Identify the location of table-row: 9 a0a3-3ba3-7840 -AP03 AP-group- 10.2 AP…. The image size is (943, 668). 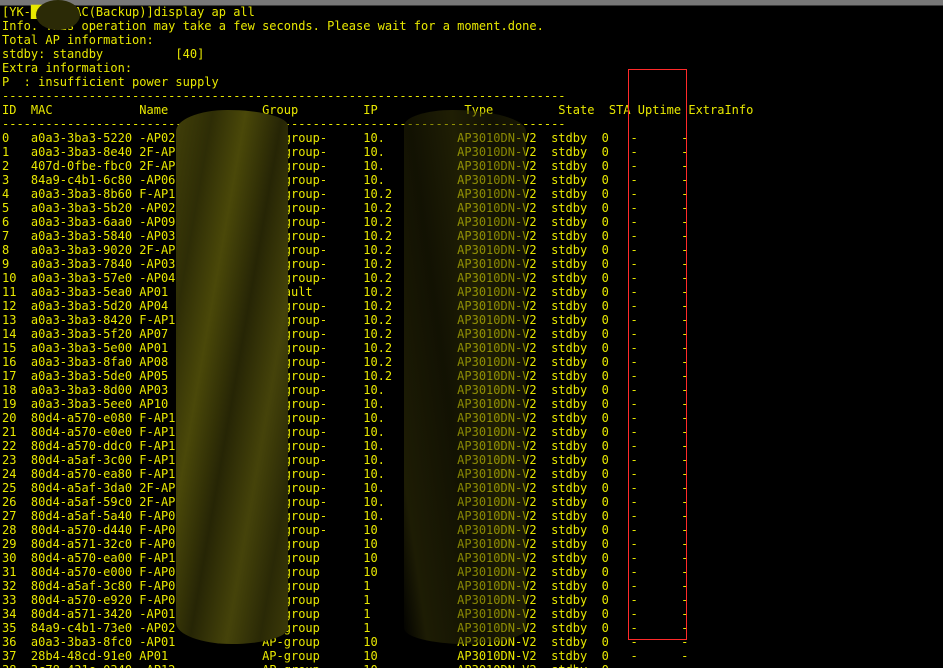
(374, 264).